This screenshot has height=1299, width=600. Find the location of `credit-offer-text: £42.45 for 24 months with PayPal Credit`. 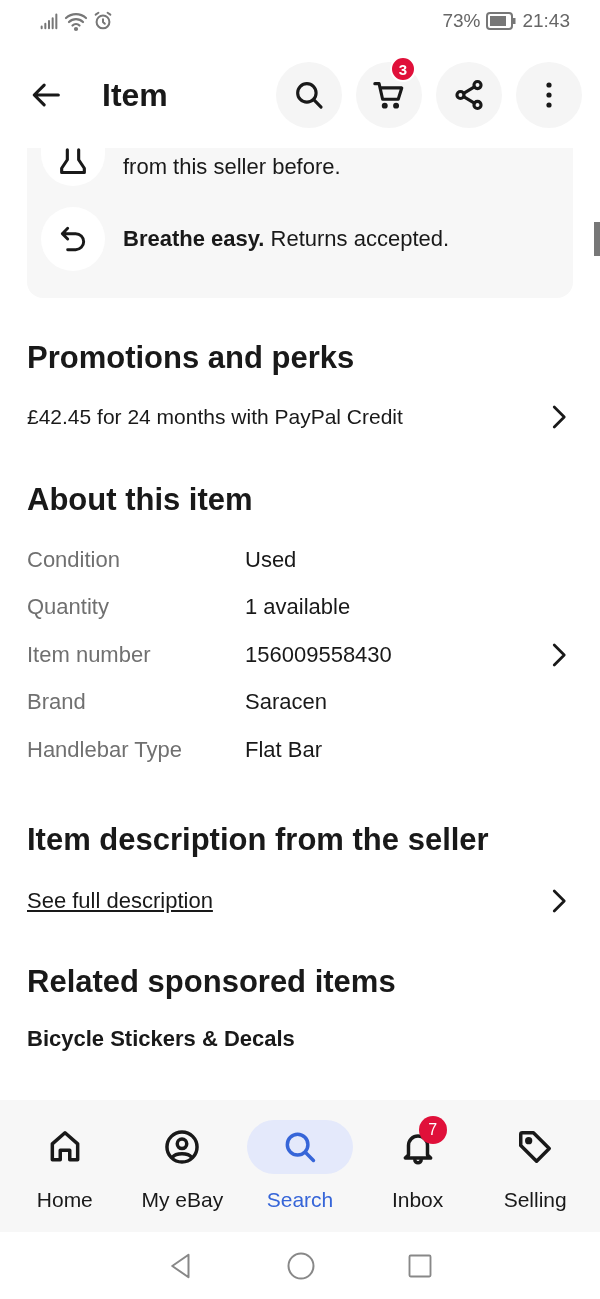

credit-offer-text: £42.45 for 24 months with PayPal Credit is located at coordinates (215, 417).